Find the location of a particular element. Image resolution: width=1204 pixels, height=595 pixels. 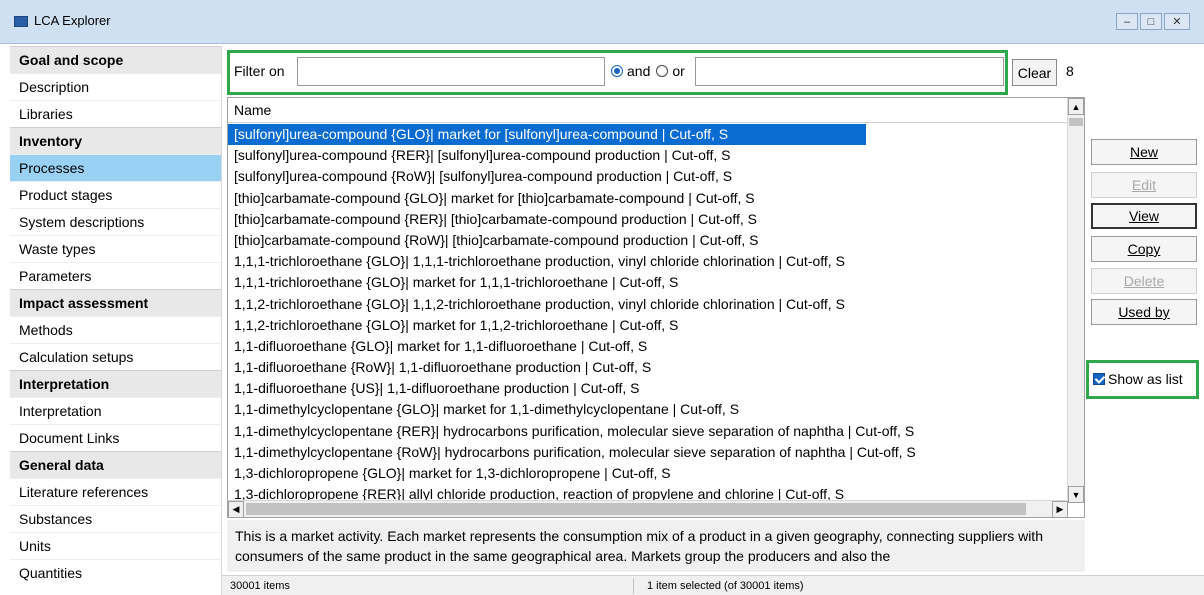

maximize-icon: □ is located at coordinates (1151, 21).